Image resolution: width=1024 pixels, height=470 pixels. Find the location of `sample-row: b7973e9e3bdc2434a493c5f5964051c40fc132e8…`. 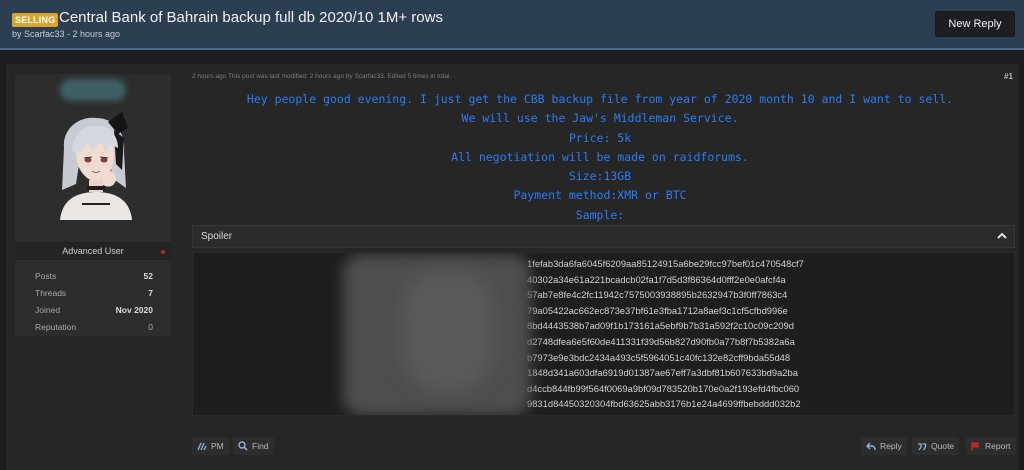

sample-row: b7973e9e3bdc2434a493c5f5964051c40fc132e8… is located at coordinates (659, 357).